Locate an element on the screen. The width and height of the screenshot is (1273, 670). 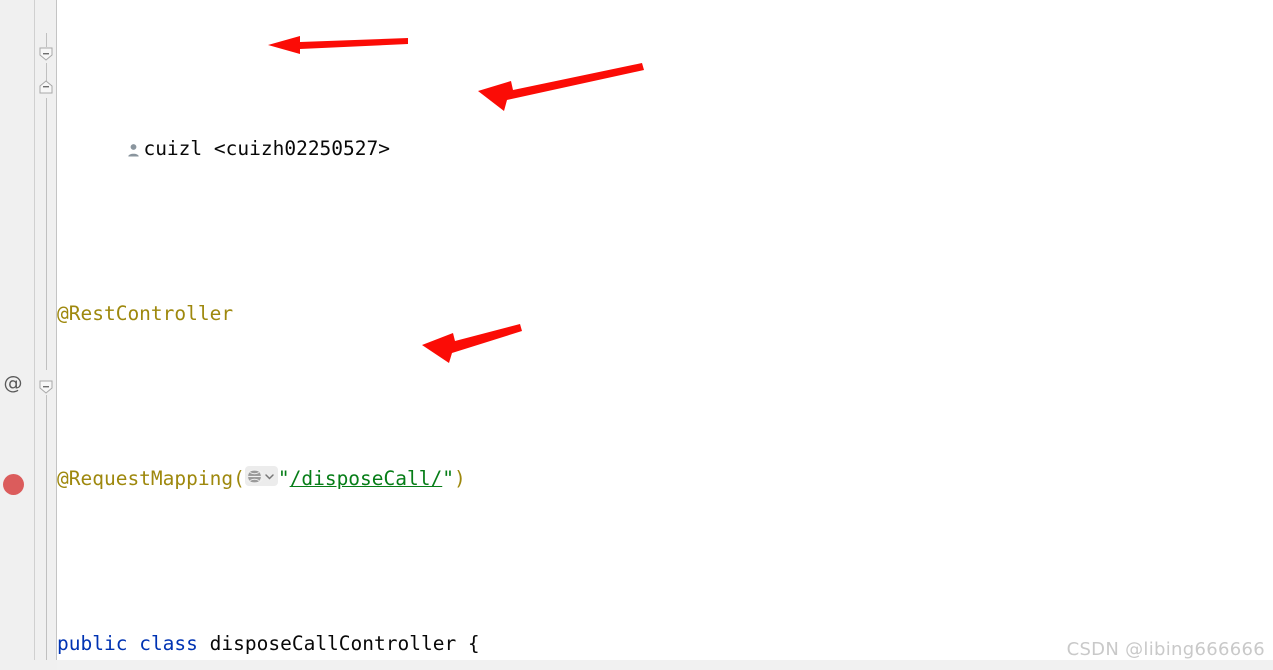
code-line-request-mapping: @RequestMapping("/disposeCall/") is located at coordinates (665, 478).